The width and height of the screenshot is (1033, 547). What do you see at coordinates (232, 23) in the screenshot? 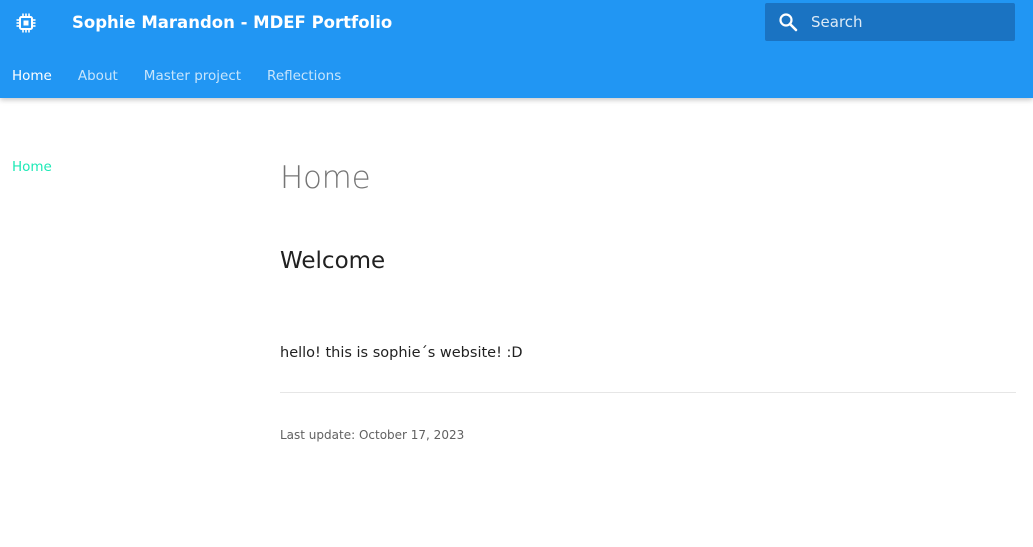
I see `site-title: Sophie Marandon - MDEF Portfolio` at bounding box center [232, 23].